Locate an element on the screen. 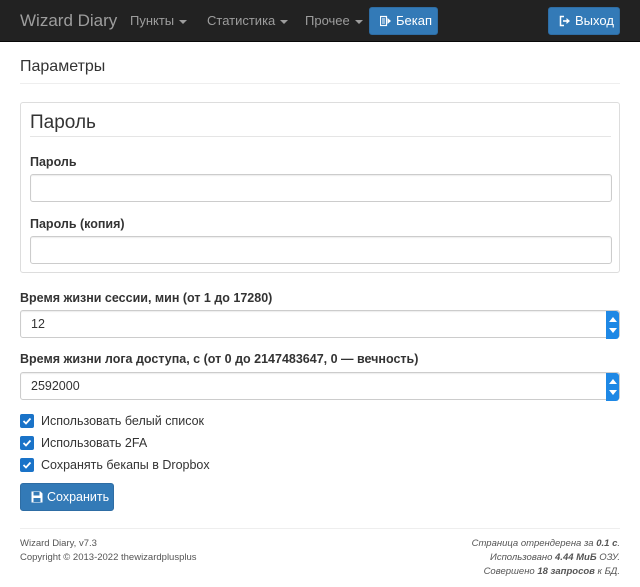  memory-prefix: Использовано is located at coordinates (523, 557).